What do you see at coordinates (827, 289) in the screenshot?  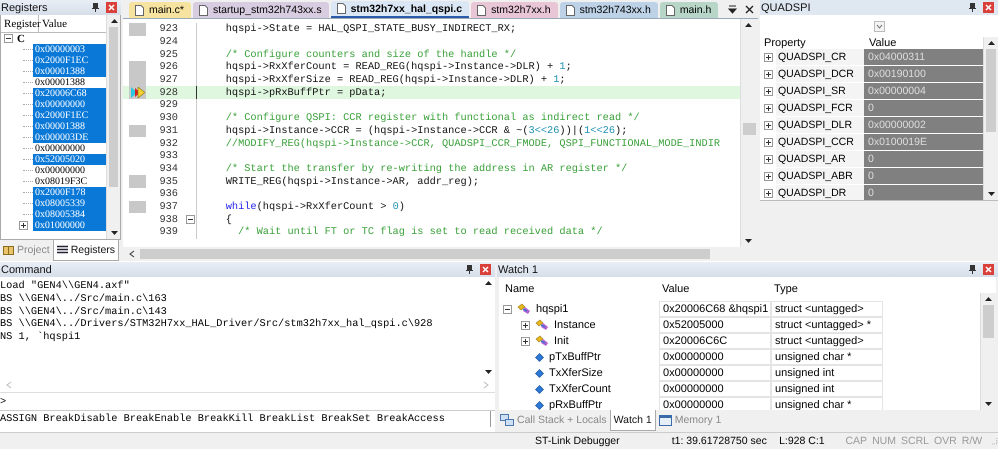 I see `column-header: Type` at bounding box center [827, 289].